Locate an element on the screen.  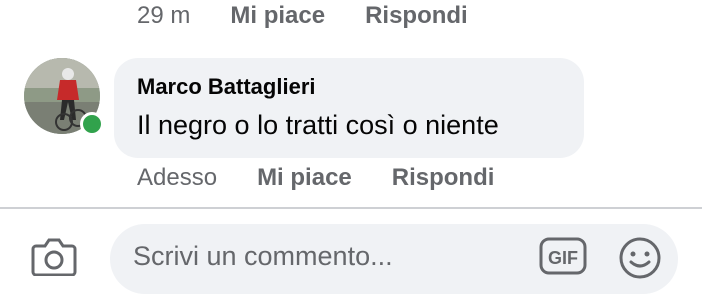
emoji-icon is located at coordinates (640, 258).